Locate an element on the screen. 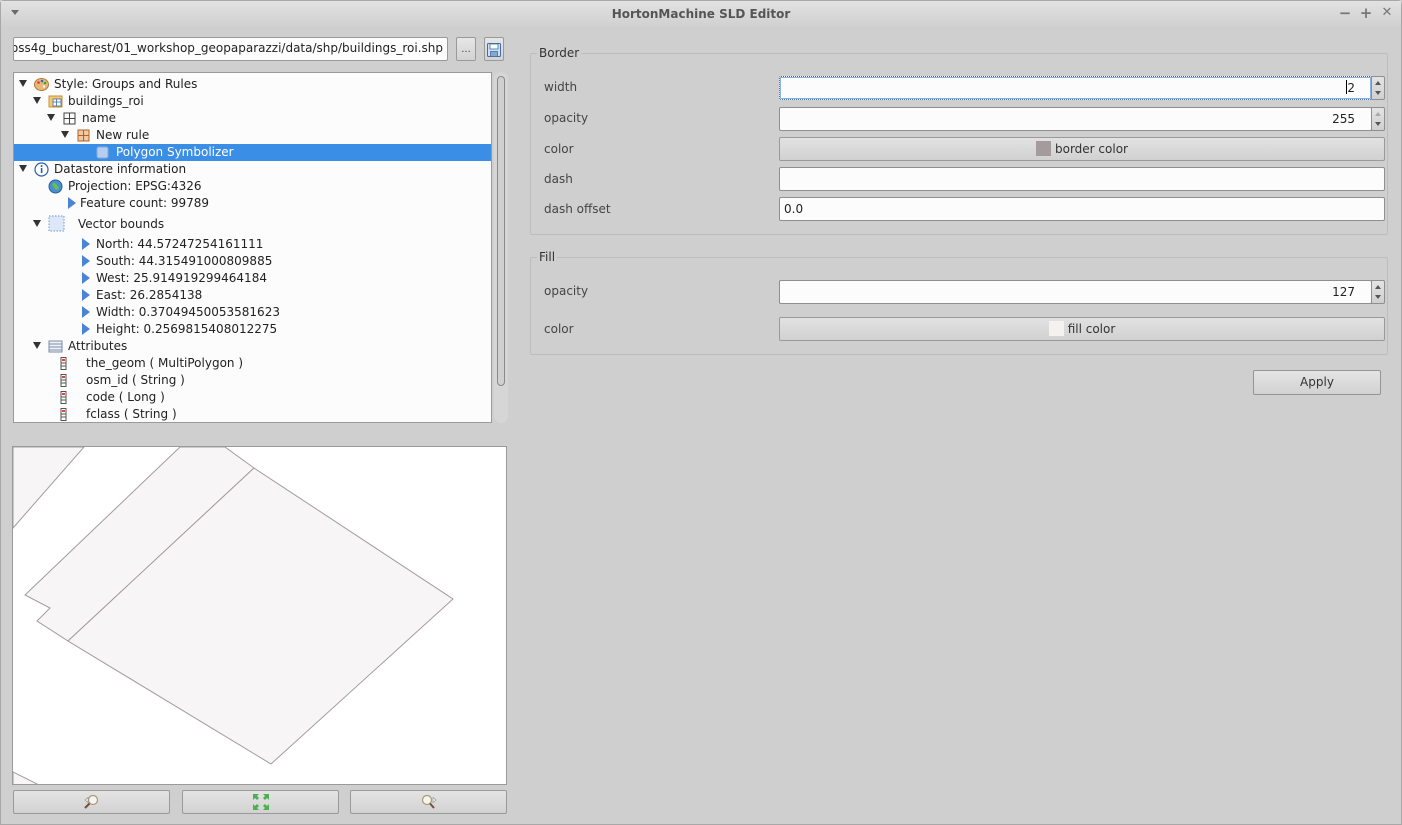 This screenshot has width=1402, height=825. floppy-disk-icon is located at coordinates (494, 50).